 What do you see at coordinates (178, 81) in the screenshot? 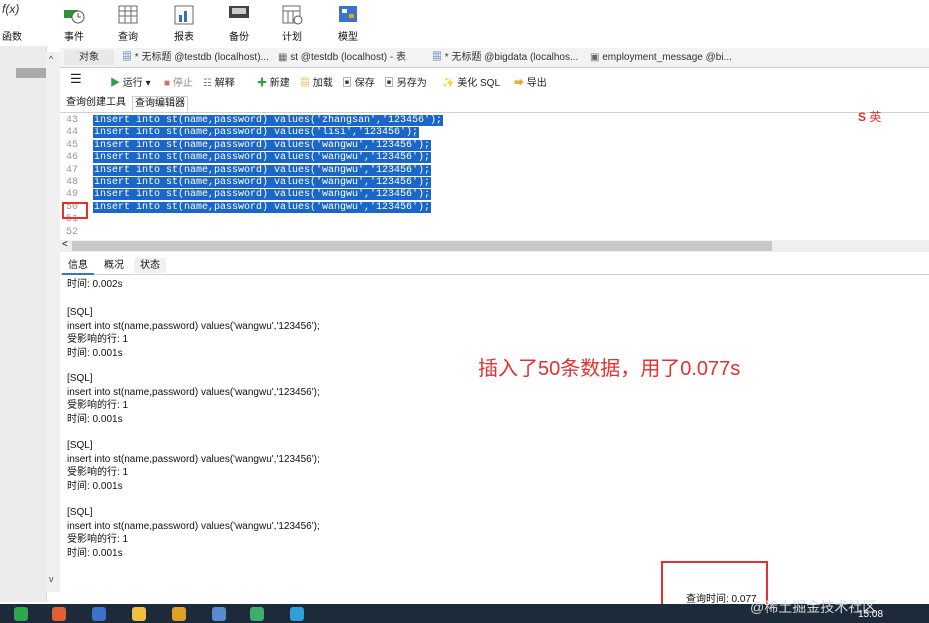
I see `stop-button: ■ 停止` at bounding box center [178, 81].